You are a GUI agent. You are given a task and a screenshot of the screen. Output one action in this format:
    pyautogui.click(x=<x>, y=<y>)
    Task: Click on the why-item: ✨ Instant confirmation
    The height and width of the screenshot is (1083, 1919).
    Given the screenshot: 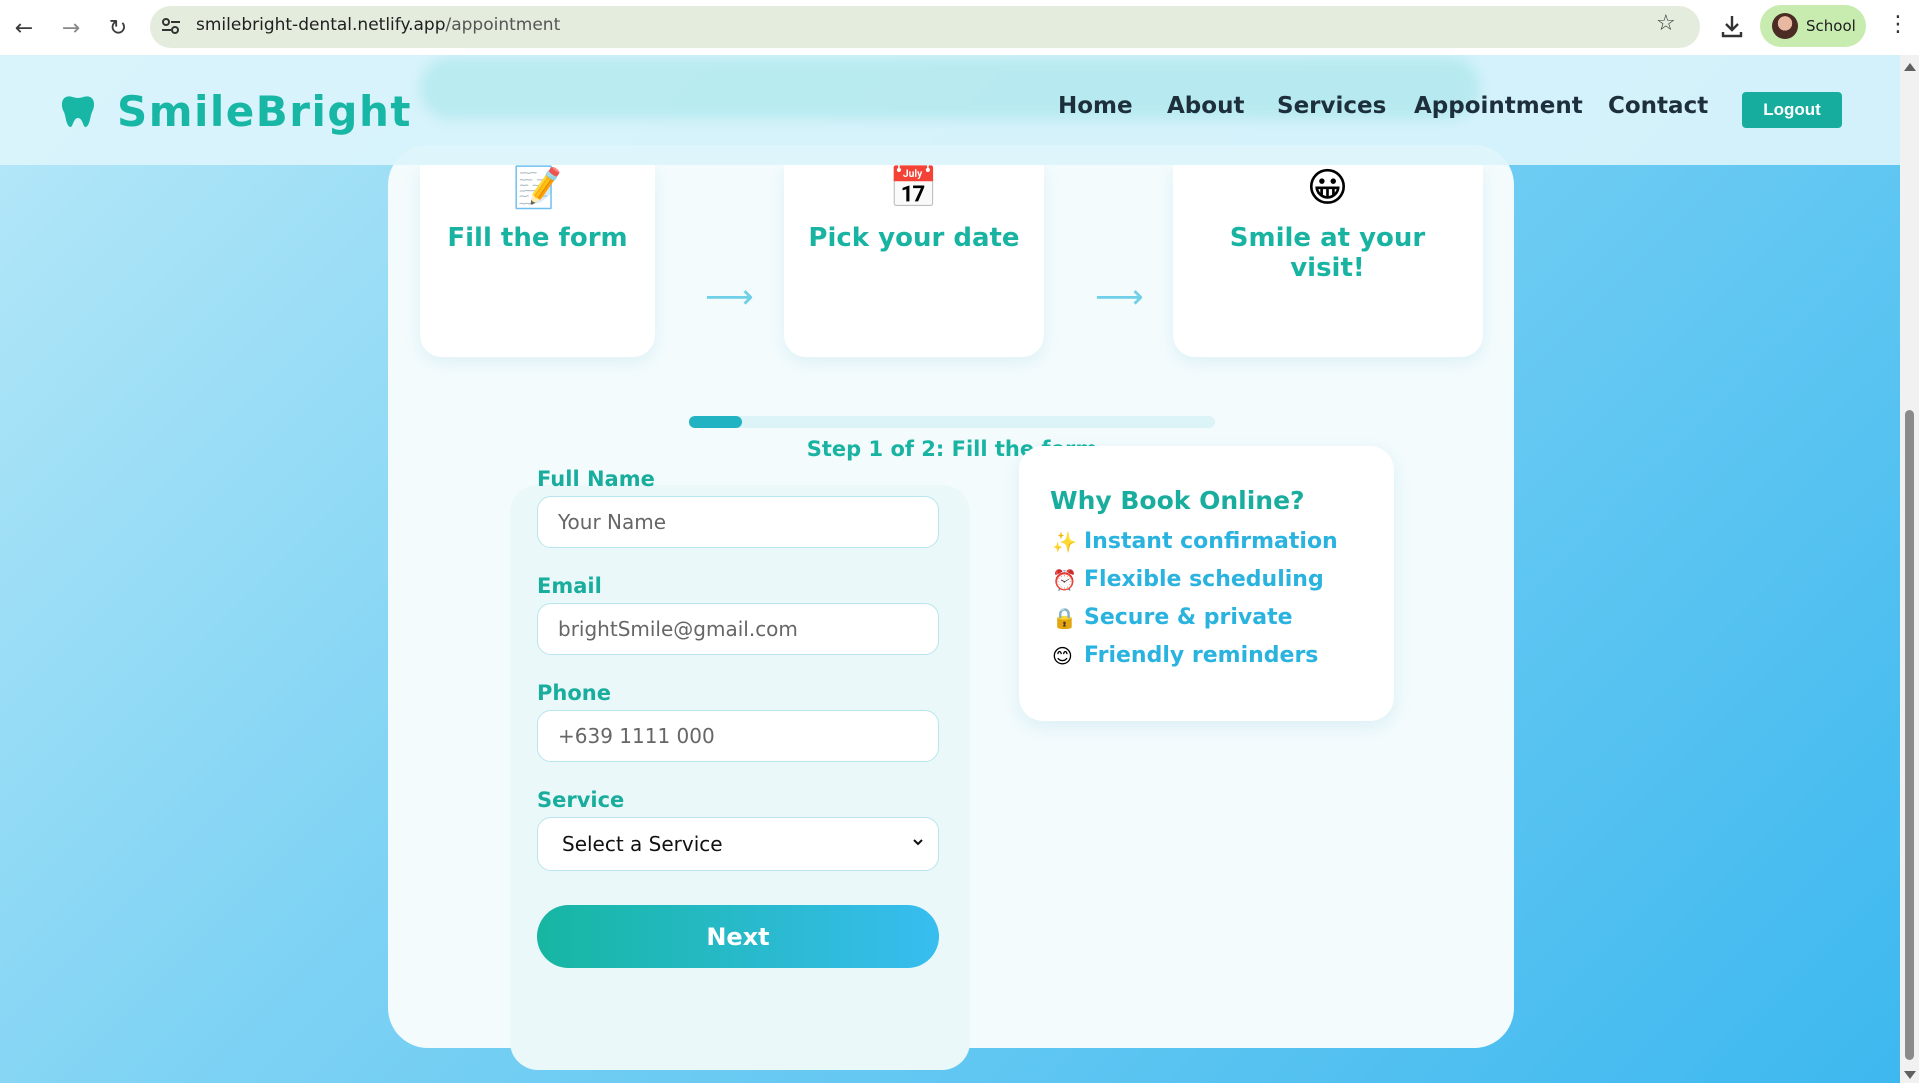 What is the action you would take?
    pyautogui.click(x=1195, y=541)
    